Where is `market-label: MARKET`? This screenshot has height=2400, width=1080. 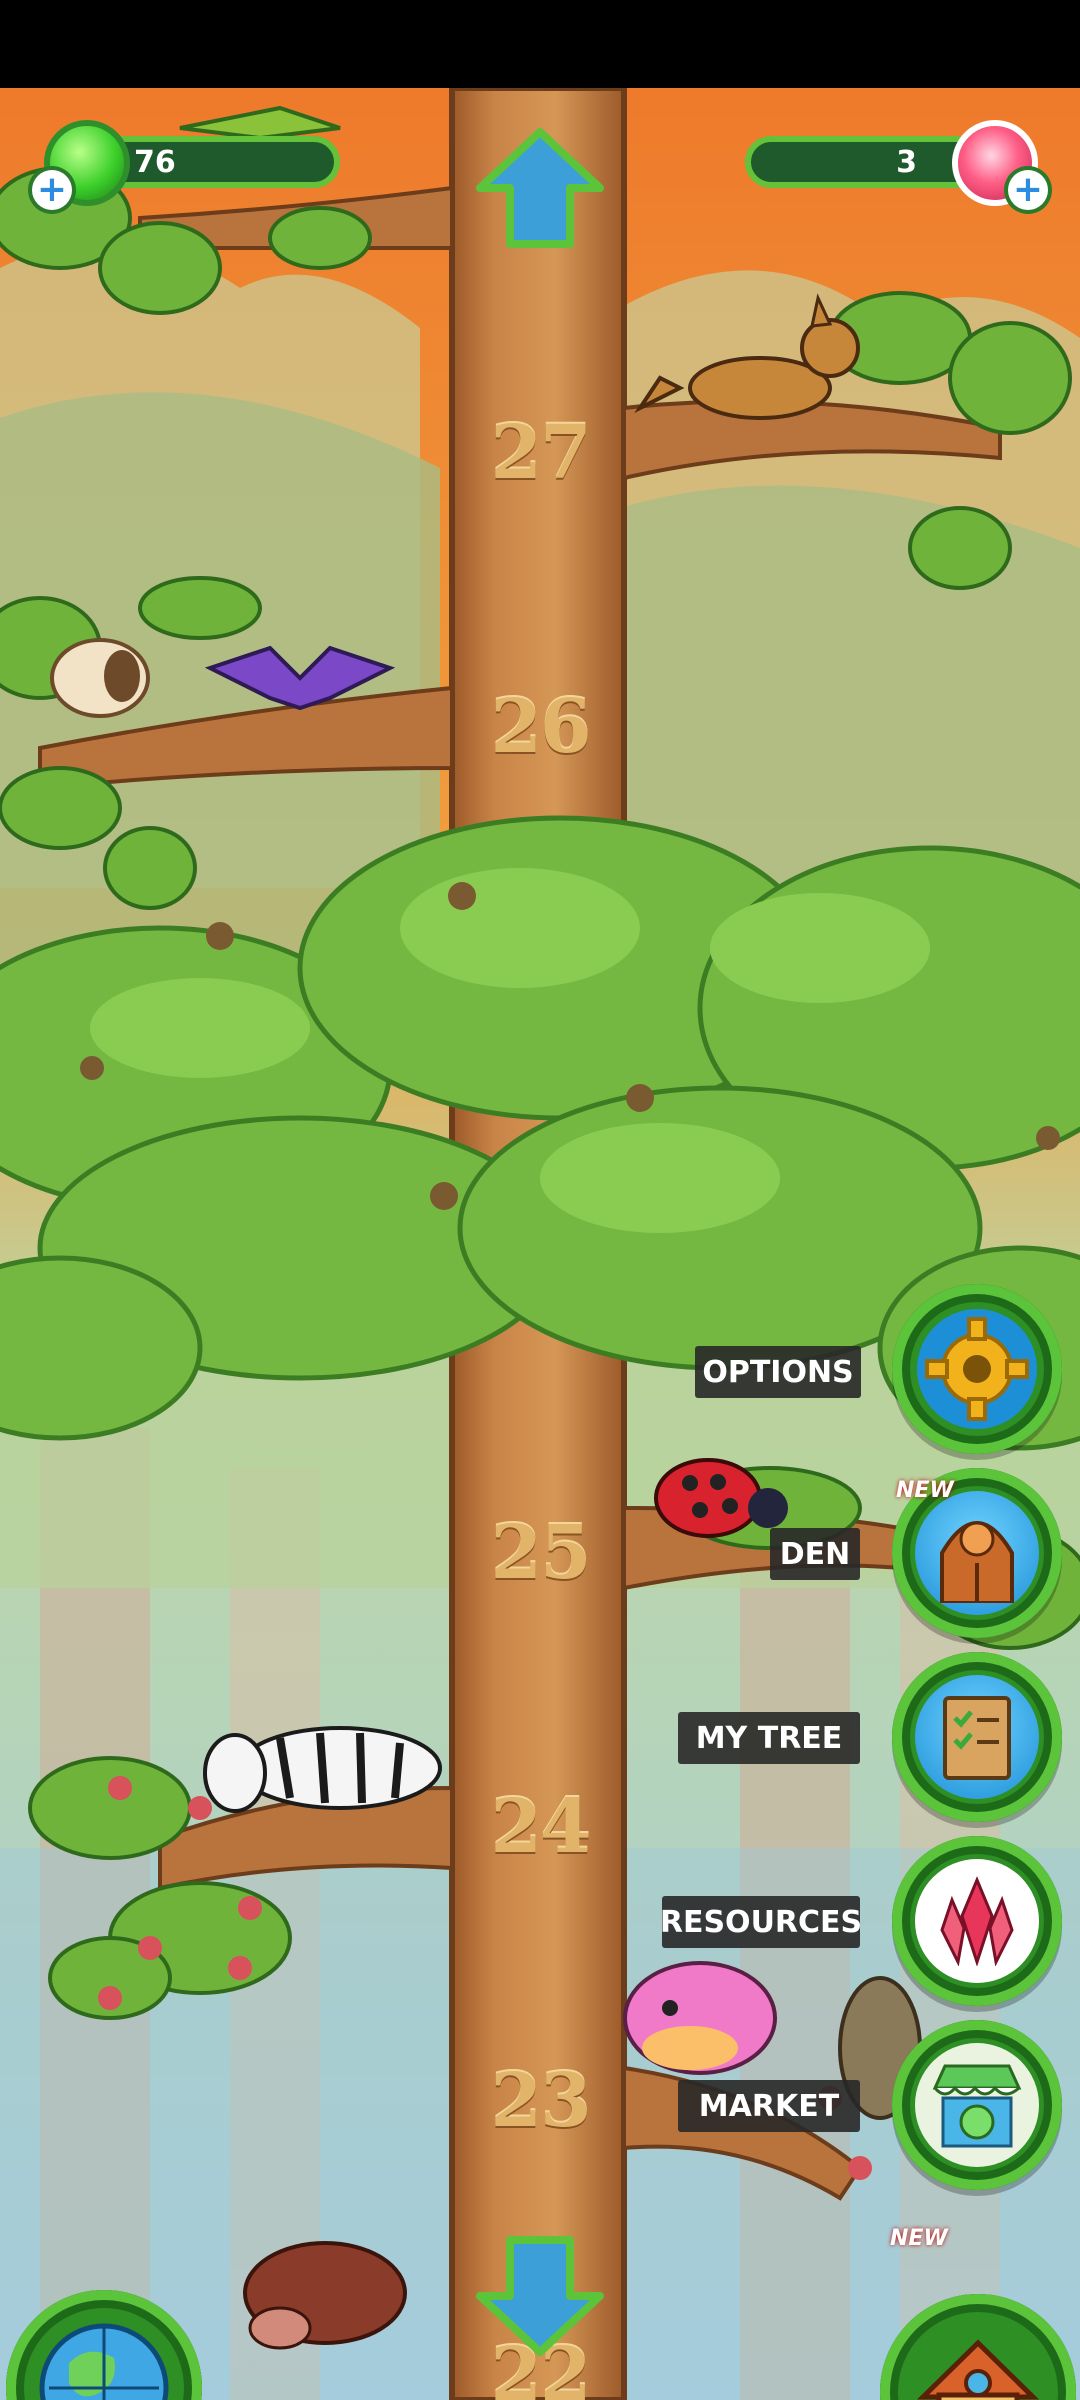 market-label: MARKET is located at coordinates (769, 2106).